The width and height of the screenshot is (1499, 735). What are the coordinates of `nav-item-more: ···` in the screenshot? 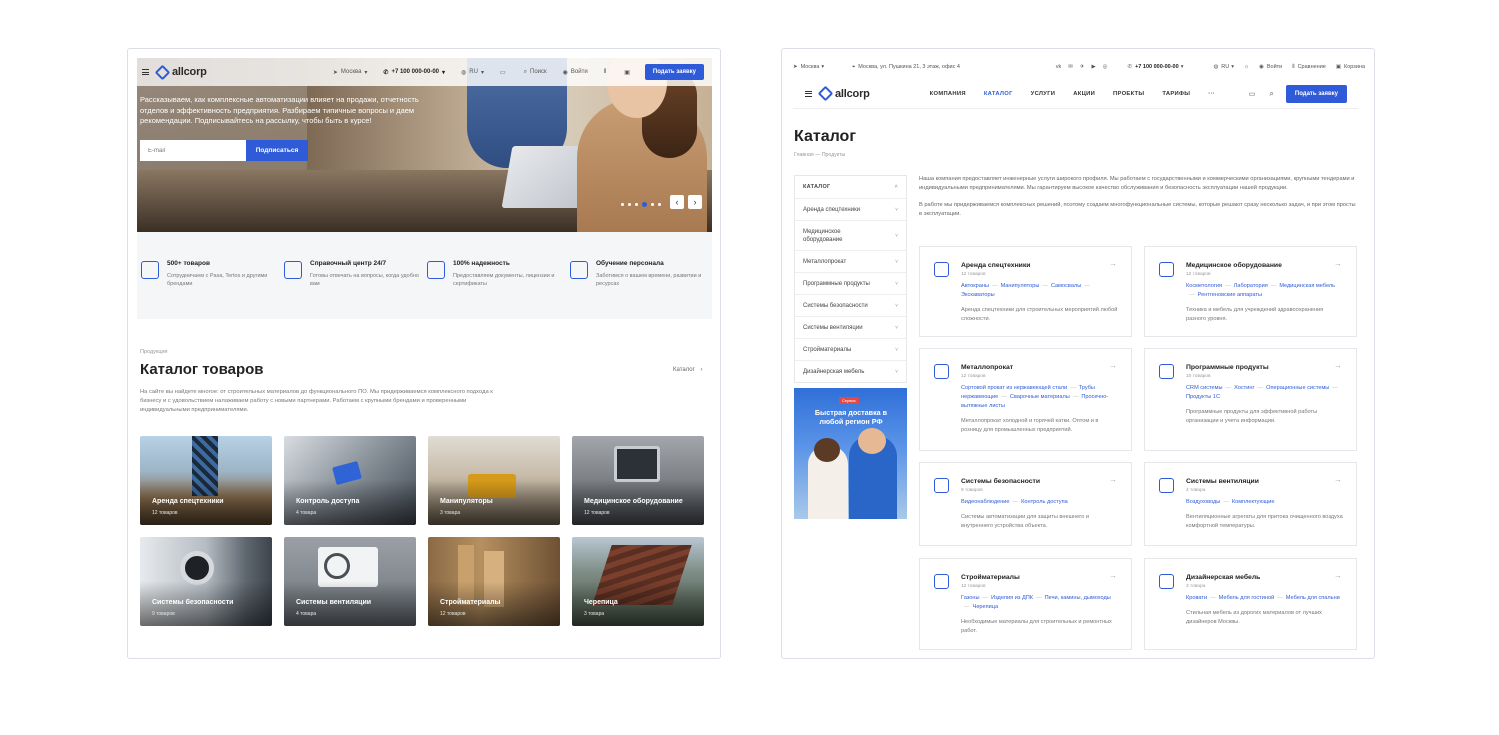 It's located at (1211, 94).